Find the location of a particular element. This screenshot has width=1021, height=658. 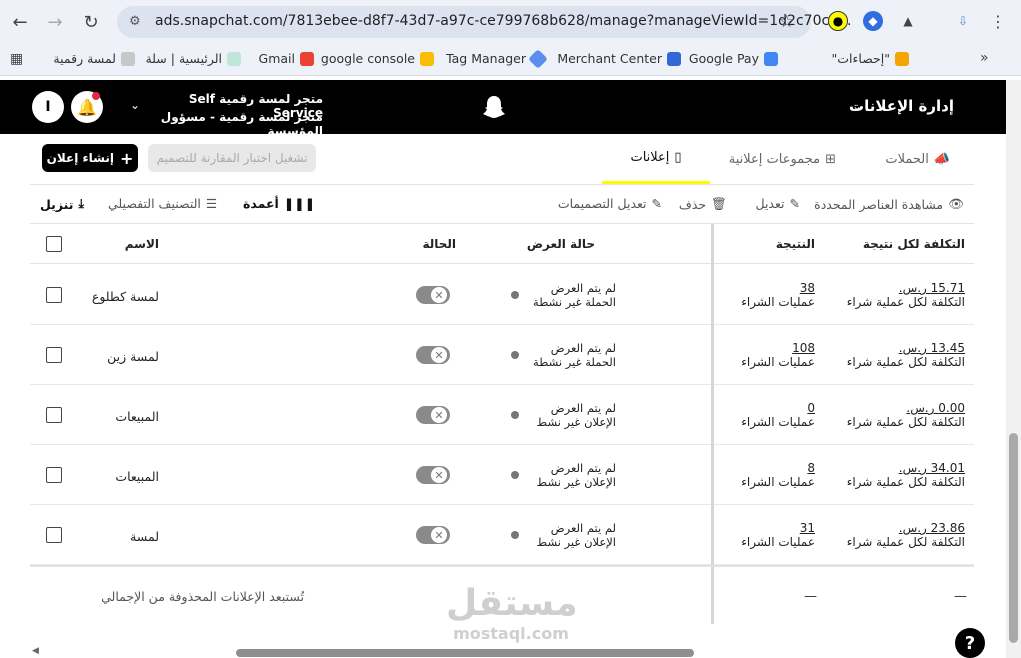

bookmark-tag-manager: Tag Manager is located at coordinates (497, 58).